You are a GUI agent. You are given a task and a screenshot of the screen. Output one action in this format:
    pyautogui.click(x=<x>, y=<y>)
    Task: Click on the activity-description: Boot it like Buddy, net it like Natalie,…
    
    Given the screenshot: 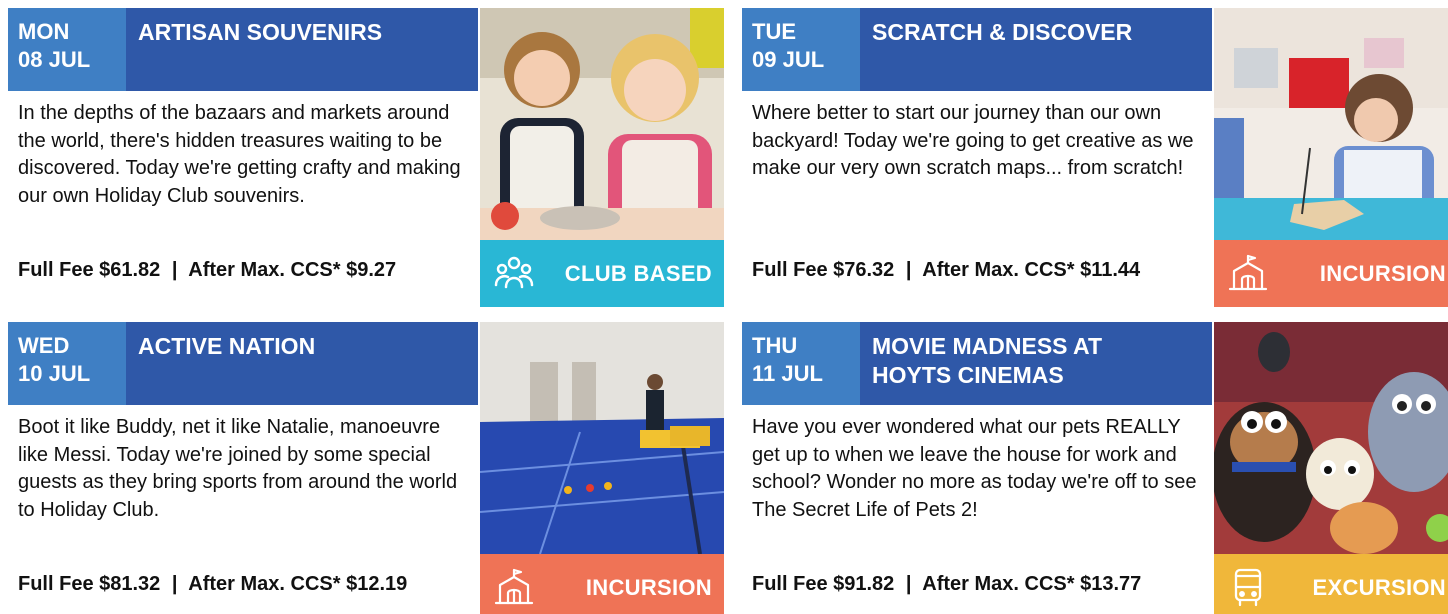 What is the action you would take?
    pyautogui.click(x=238, y=468)
    